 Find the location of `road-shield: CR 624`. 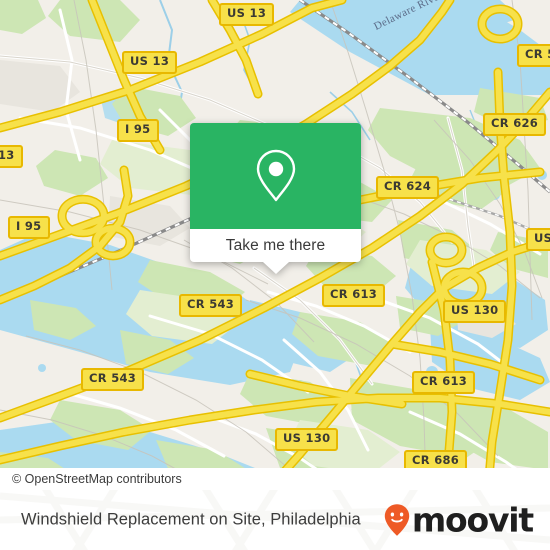

road-shield: CR 624 is located at coordinates (408, 187).